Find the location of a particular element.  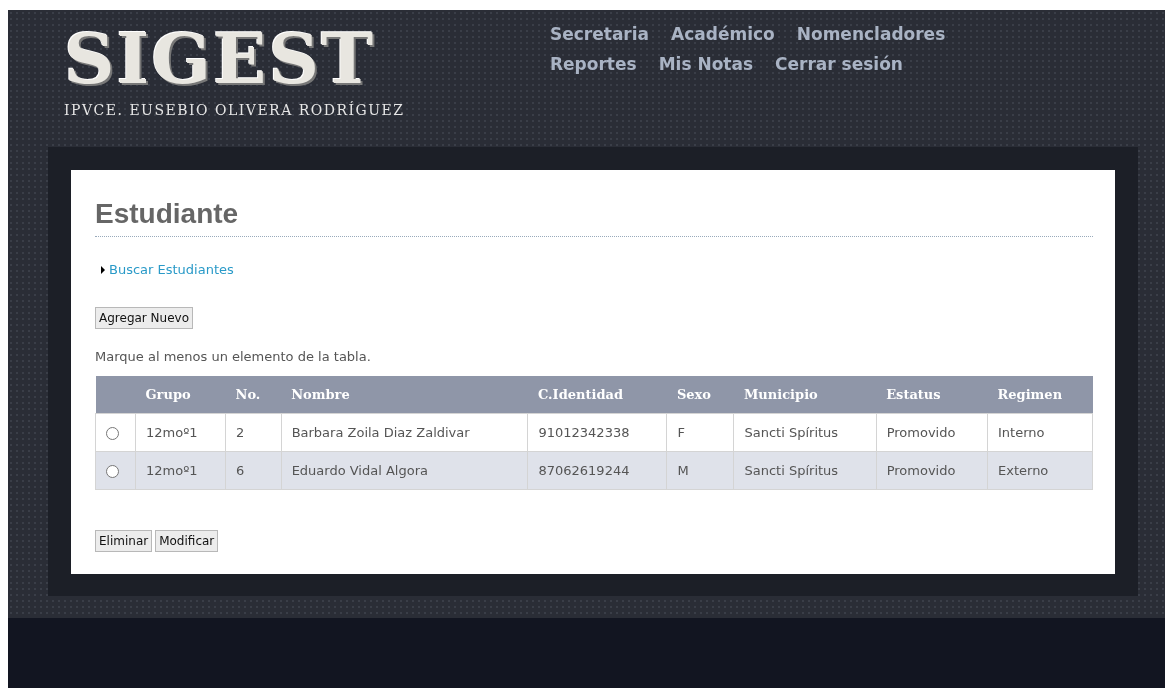

column-header: C.Identidad is located at coordinates (597, 395).